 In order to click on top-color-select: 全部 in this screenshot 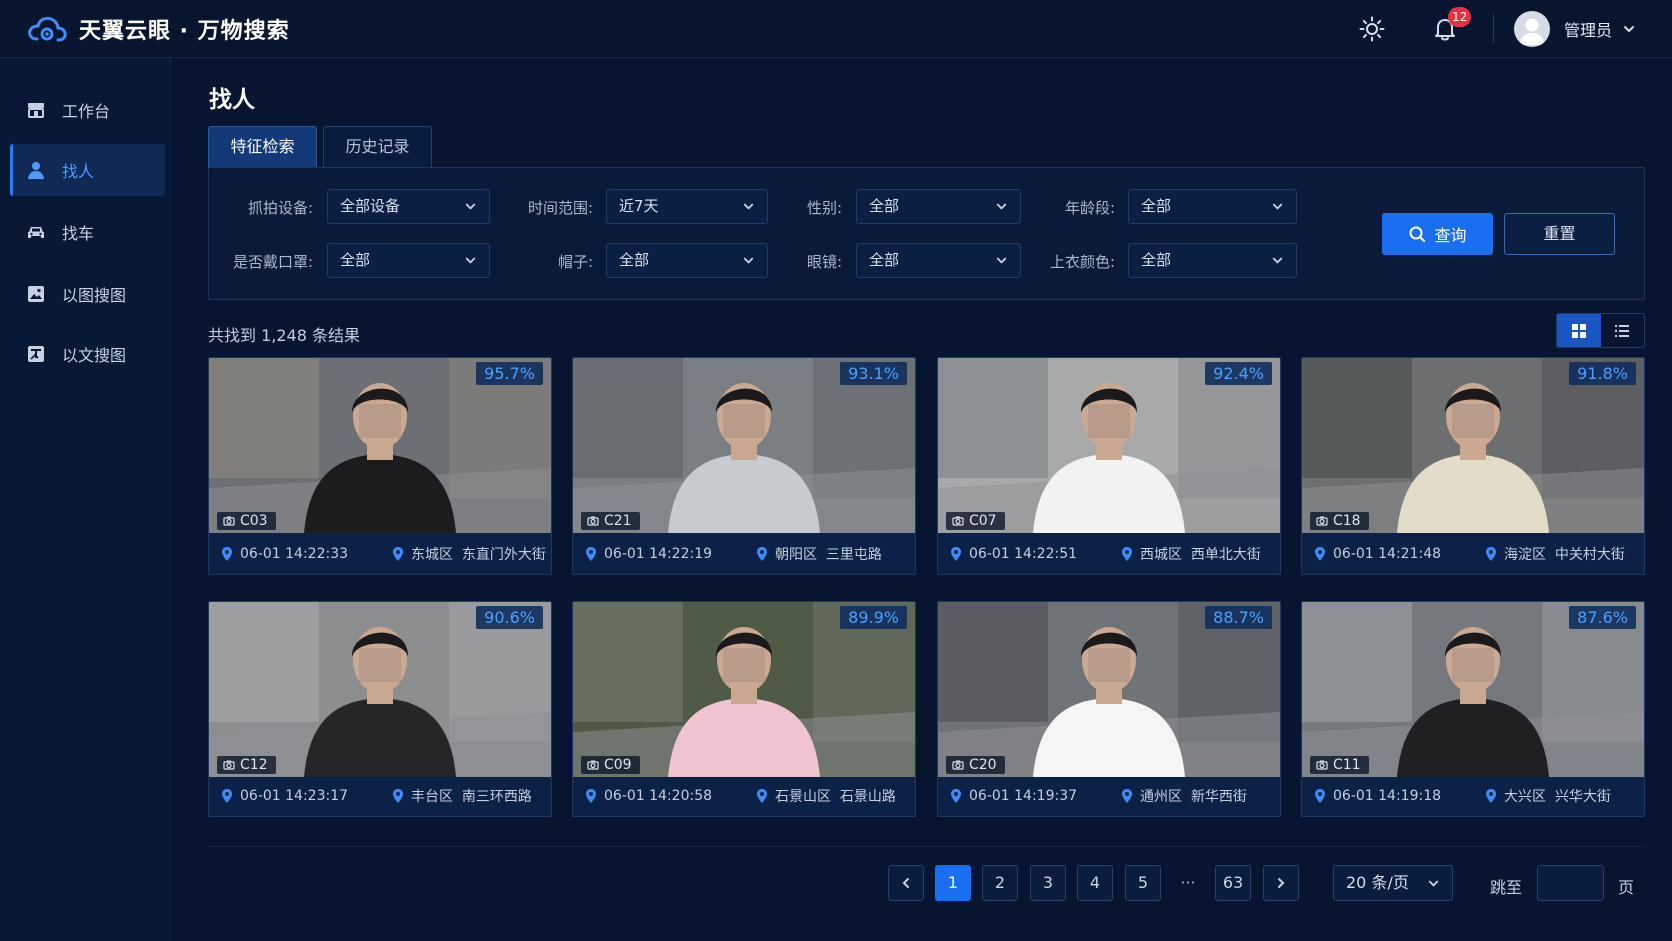, I will do `click(1212, 260)`.